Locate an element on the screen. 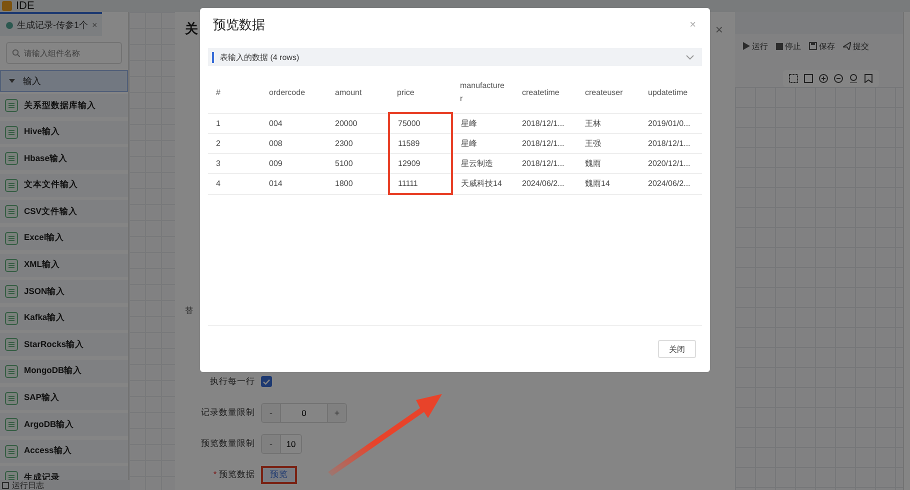 This screenshot has height=490, width=910. component-label: SAP输入 is located at coordinates (42, 398).